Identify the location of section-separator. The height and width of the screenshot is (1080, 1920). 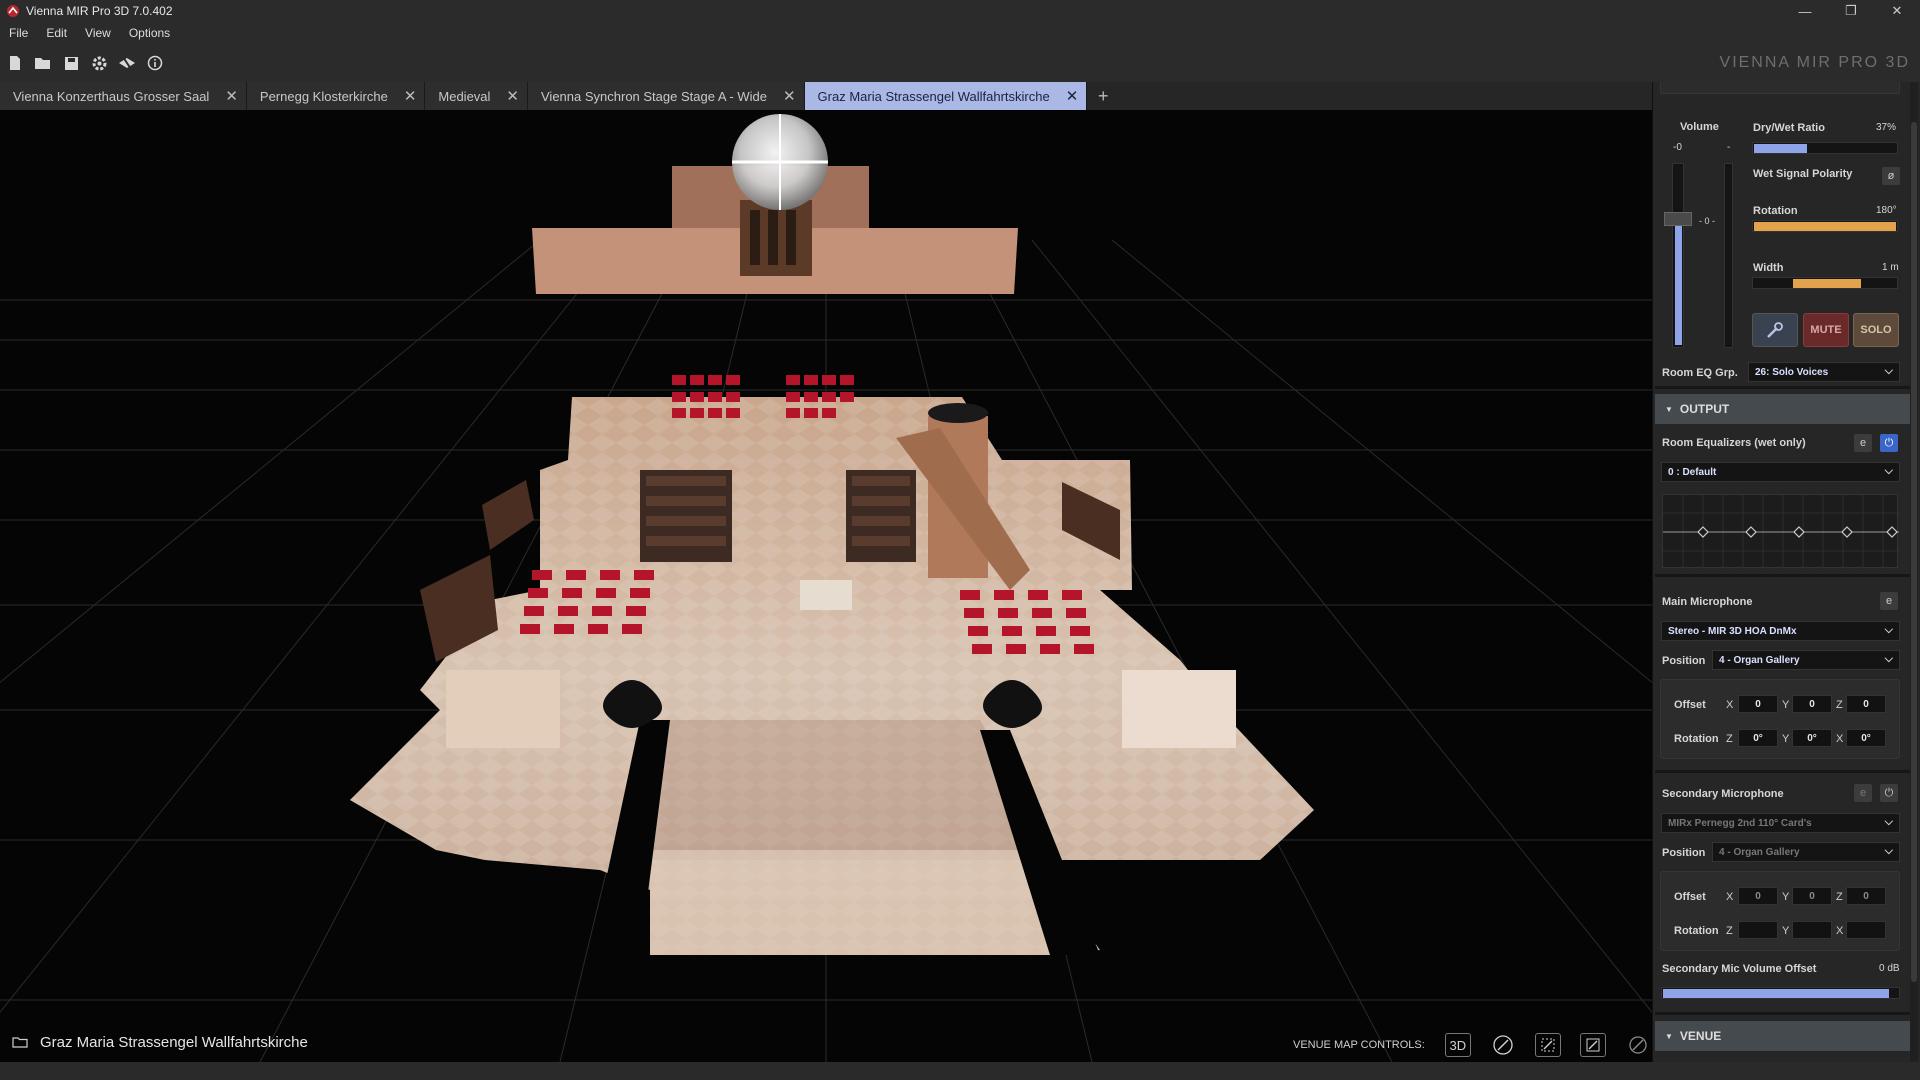
(1782, 771).